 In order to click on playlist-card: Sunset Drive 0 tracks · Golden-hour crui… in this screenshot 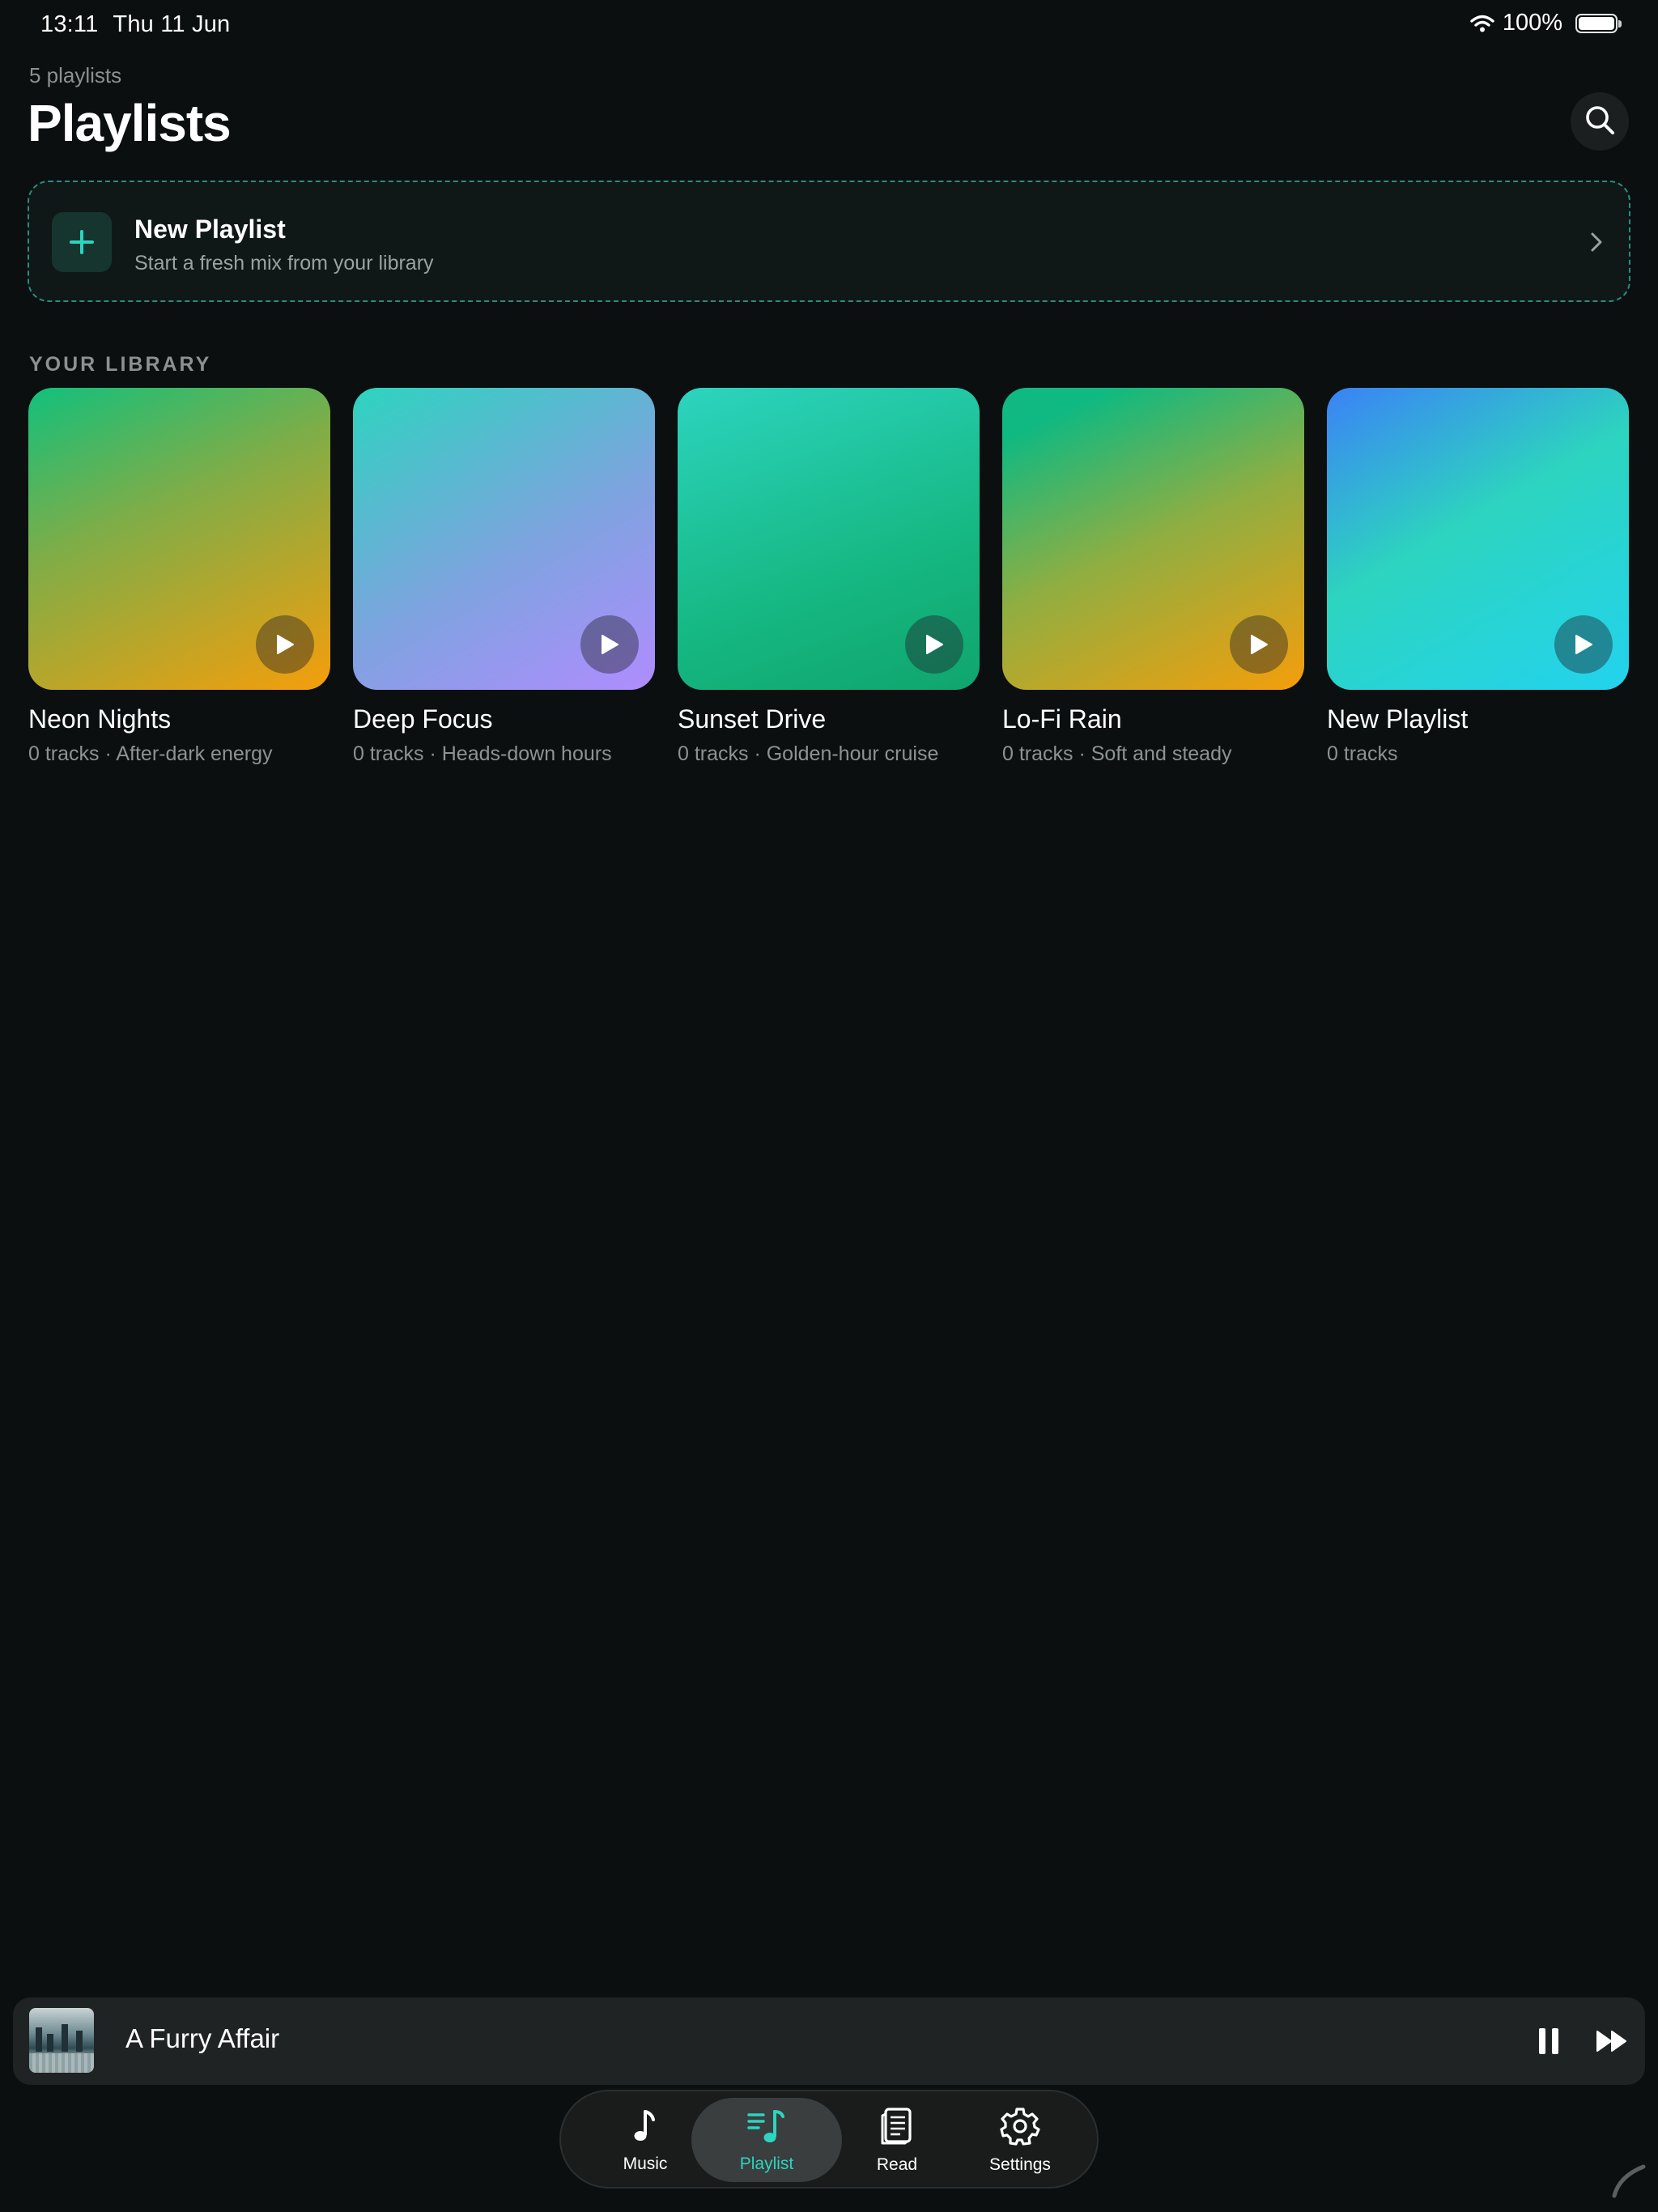, I will do `click(829, 577)`.